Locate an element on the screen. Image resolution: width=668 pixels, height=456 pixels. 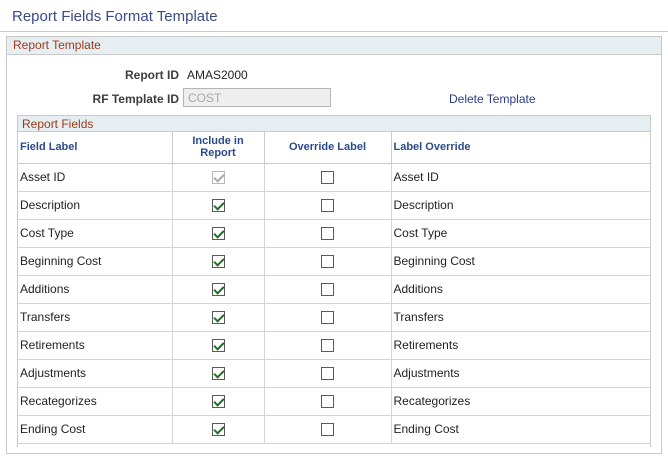
page-title: Report Fields Format Template is located at coordinates (115, 16).